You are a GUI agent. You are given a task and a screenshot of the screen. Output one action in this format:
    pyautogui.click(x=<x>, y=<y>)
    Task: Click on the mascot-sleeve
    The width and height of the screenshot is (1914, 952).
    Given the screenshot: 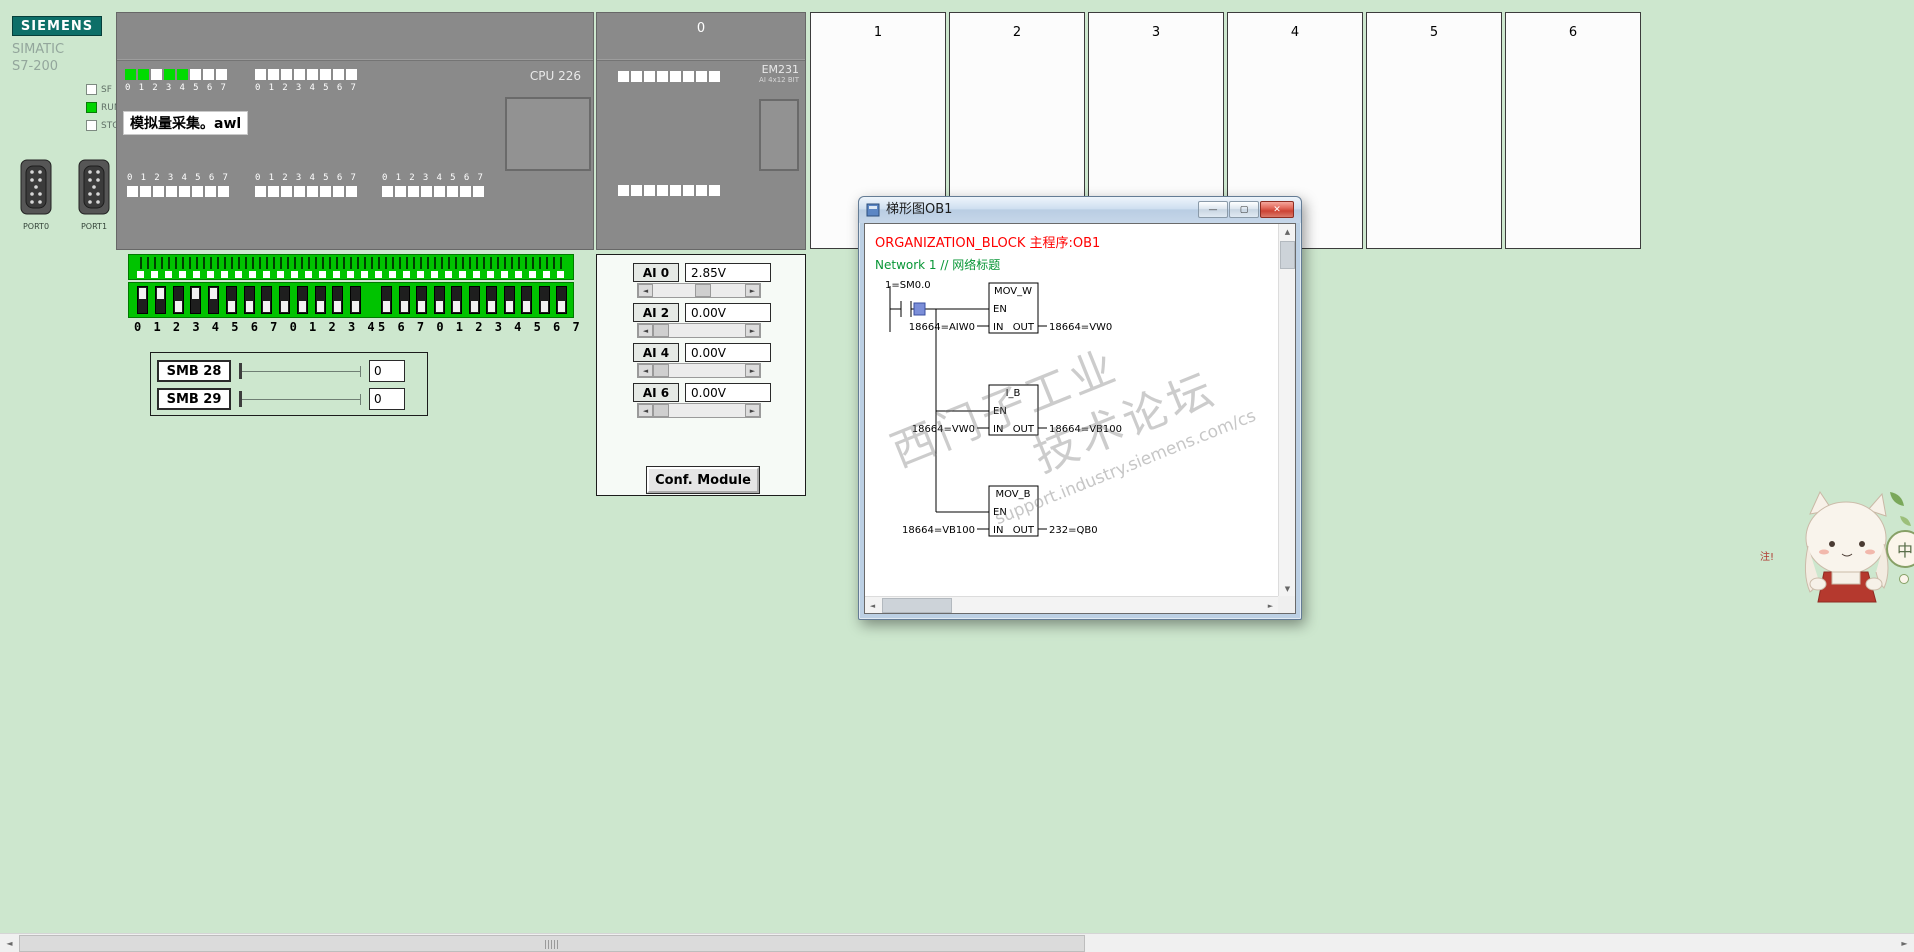 What is the action you would take?
    pyautogui.click(x=1874, y=584)
    